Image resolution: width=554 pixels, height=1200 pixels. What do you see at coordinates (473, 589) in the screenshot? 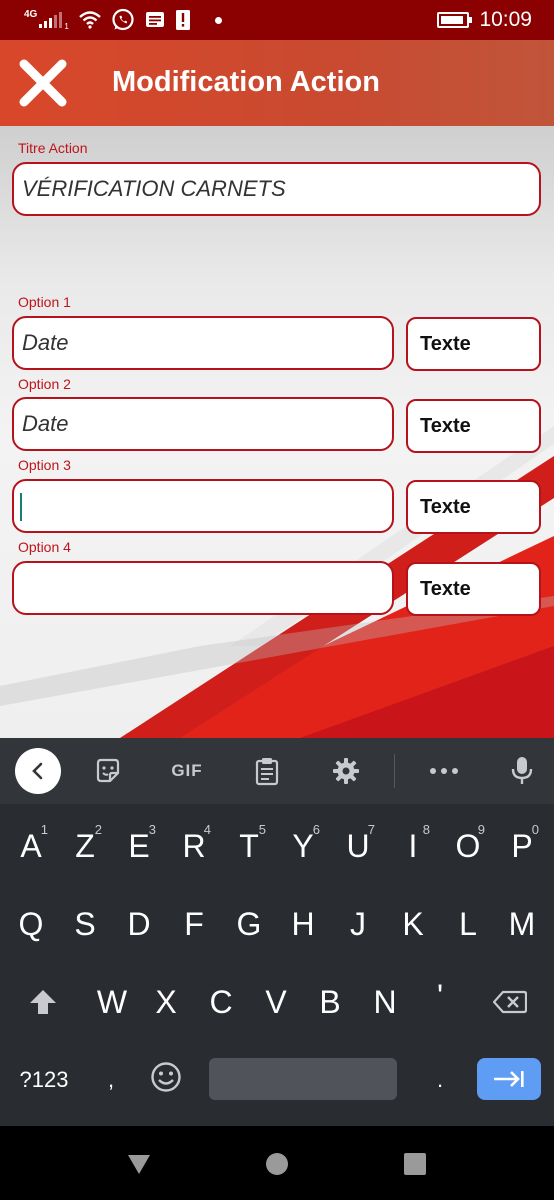
I see `option-4-type-button: Texte` at bounding box center [473, 589].